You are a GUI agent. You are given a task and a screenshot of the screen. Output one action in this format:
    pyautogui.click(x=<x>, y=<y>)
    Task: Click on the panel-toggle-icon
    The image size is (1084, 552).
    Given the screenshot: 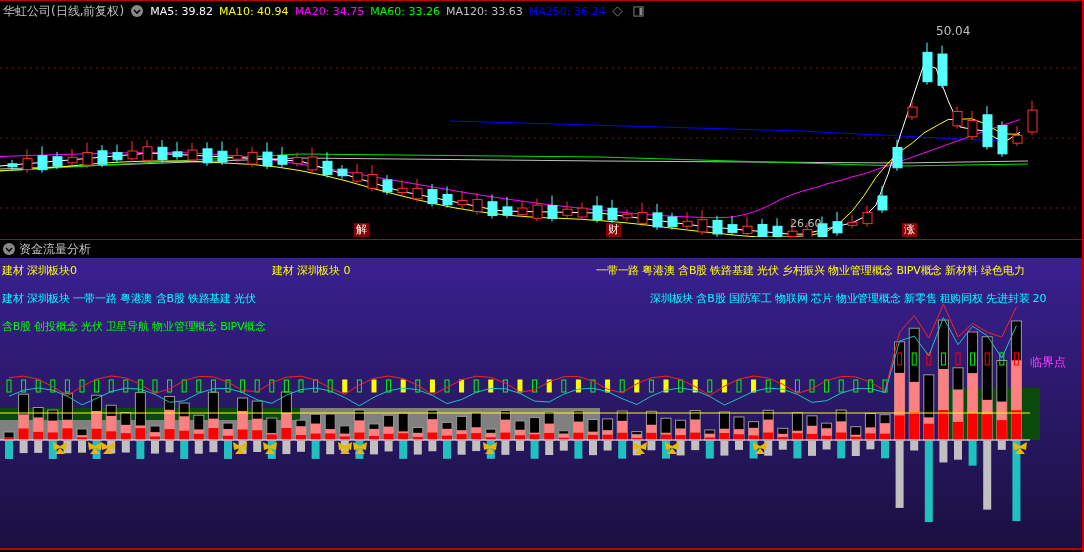 What is the action you would take?
    pyautogui.click(x=638, y=11)
    